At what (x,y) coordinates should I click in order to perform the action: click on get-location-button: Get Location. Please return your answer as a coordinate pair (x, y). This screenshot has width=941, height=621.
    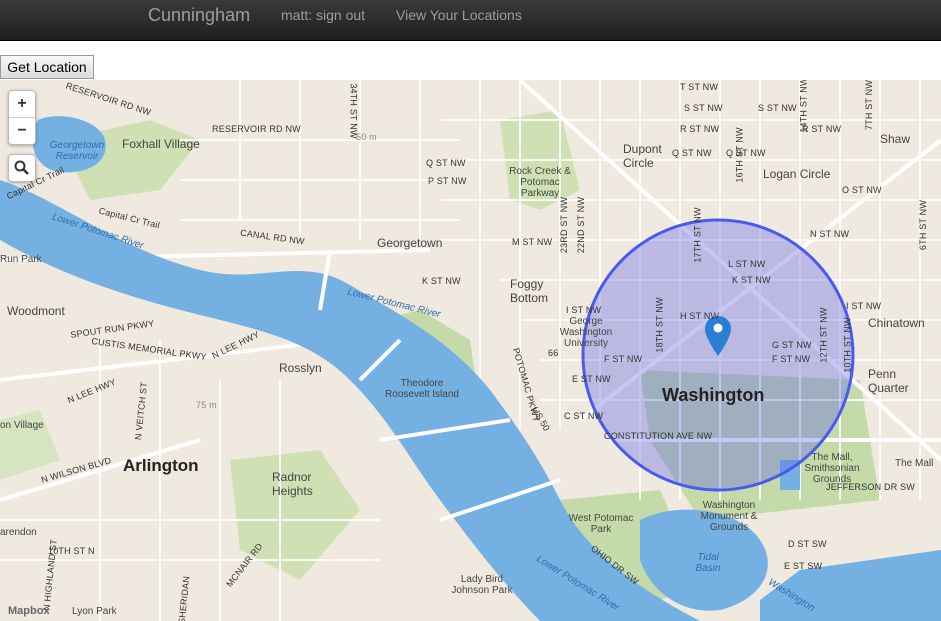
    Looking at the image, I should click on (47, 67).